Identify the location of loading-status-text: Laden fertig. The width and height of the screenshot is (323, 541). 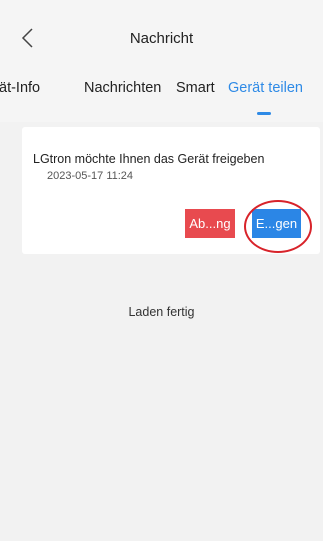
(161, 312).